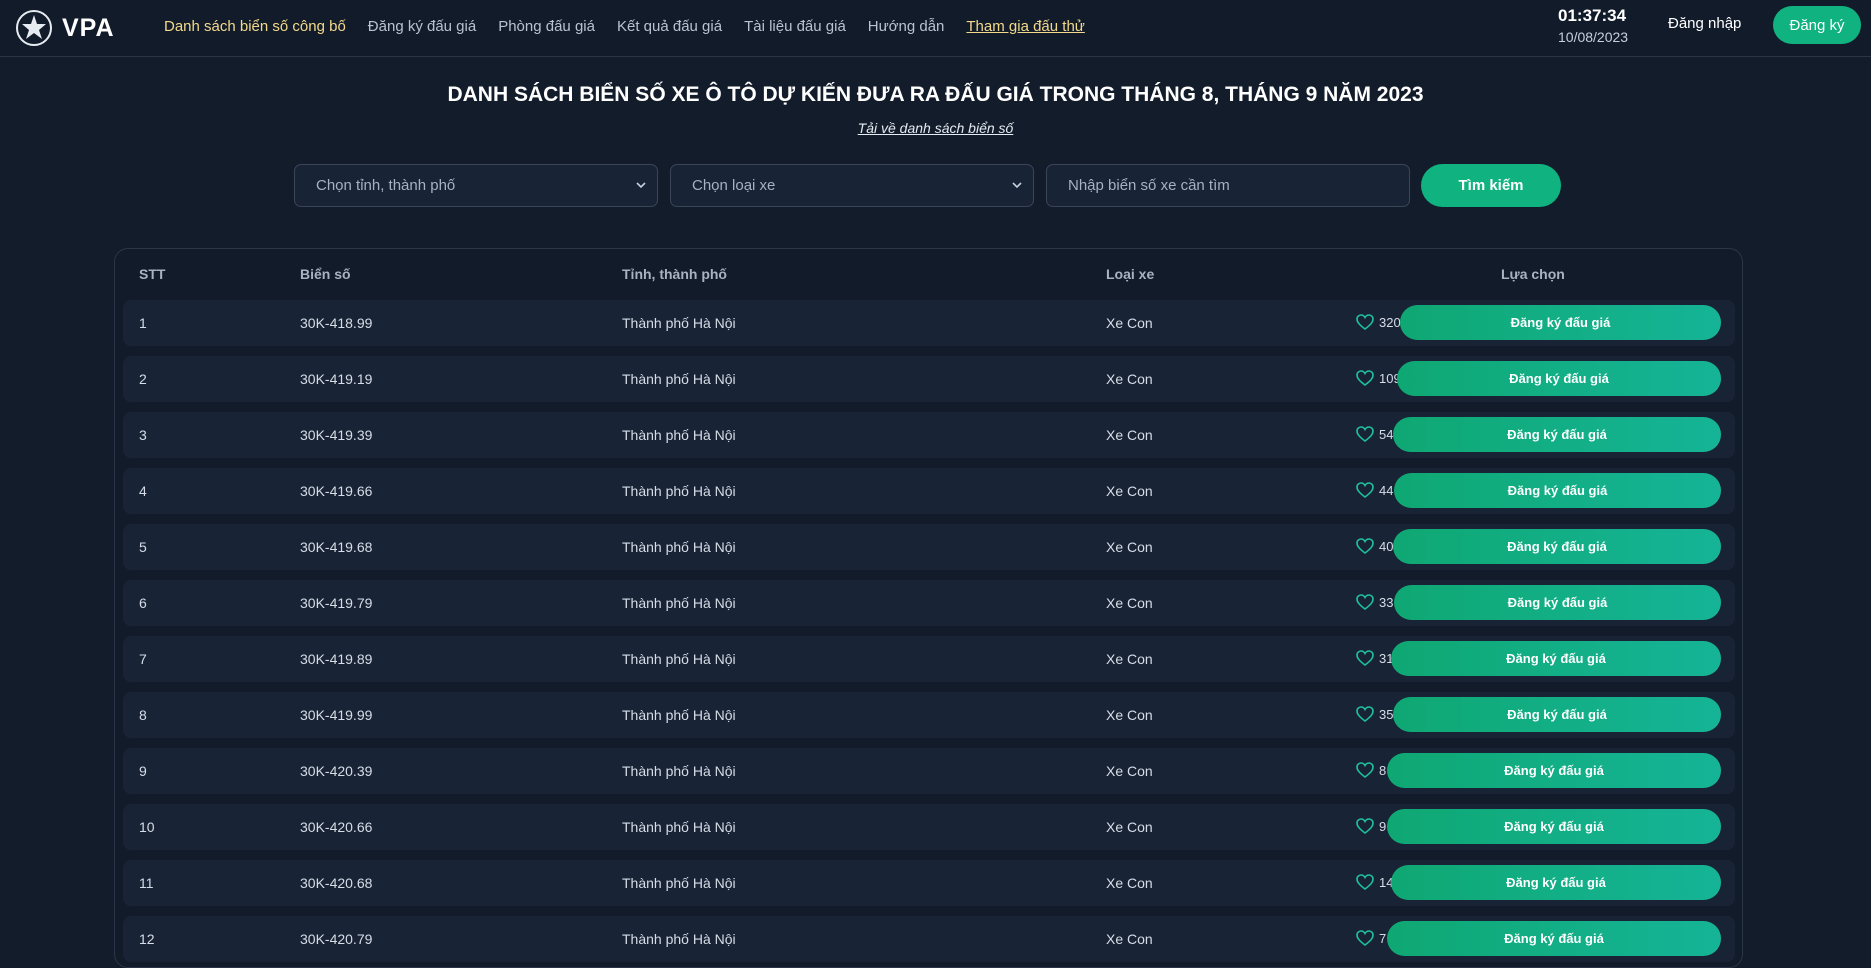 Image resolution: width=1871 pixels, height=968 pixels. Describe the element at coordinates (336, 827) in the screenshot. I see `cell-plate: 30K-420.66` at that location.